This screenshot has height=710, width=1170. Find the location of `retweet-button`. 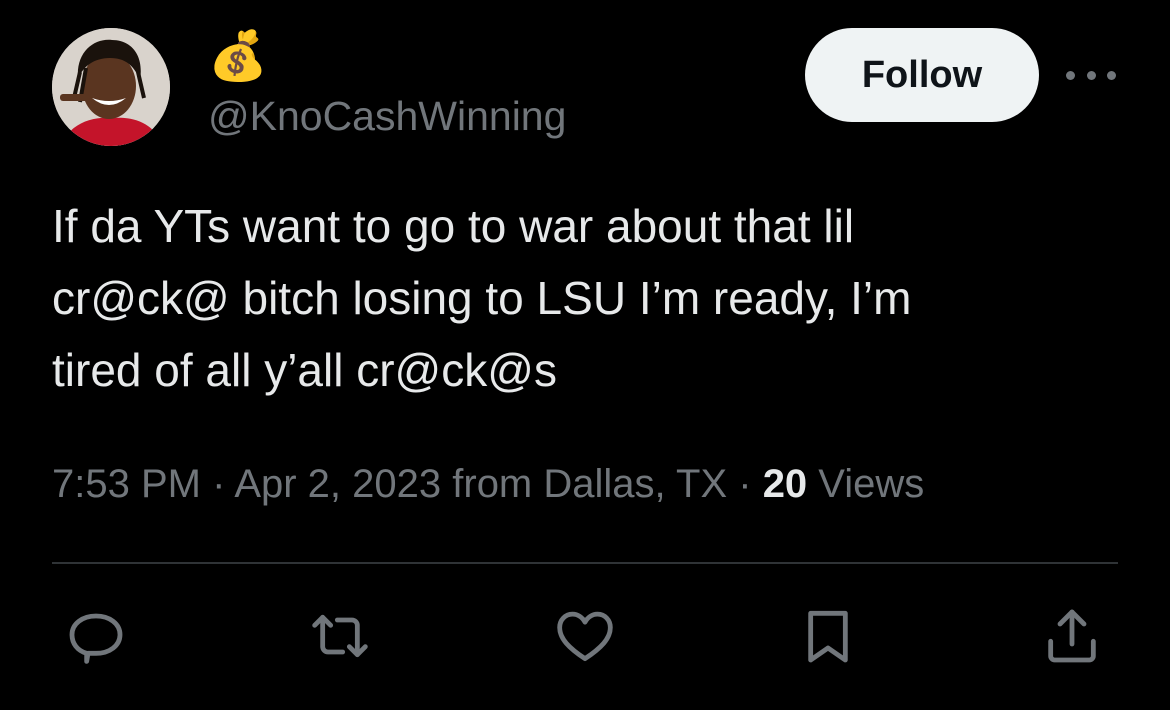

retweet-button is located at coordinates (340, 636).